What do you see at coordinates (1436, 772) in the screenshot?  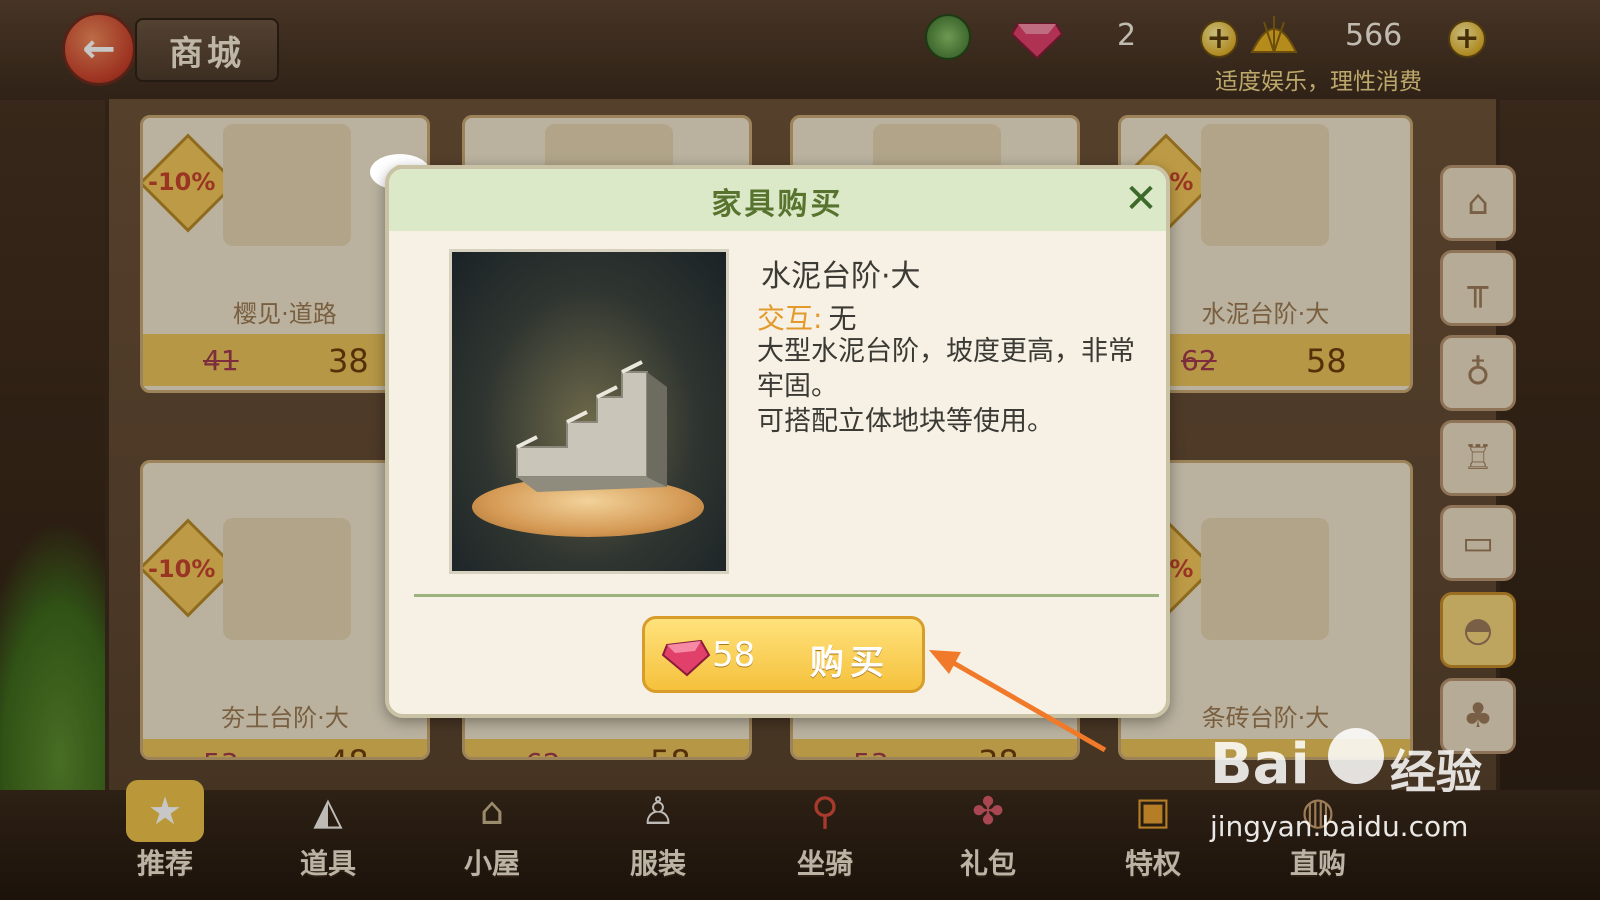 I see `watermark-brand-suffix: 经验` at bounding box center [1436, 772].